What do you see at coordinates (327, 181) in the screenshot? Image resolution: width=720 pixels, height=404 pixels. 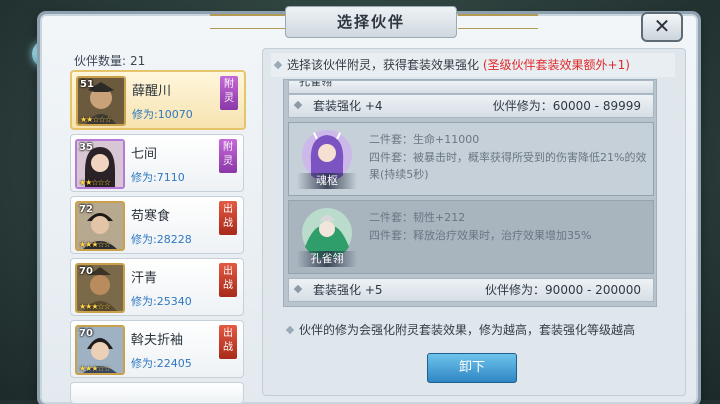 I see `set-name: 魂枢` at bounding box center [327, 181].